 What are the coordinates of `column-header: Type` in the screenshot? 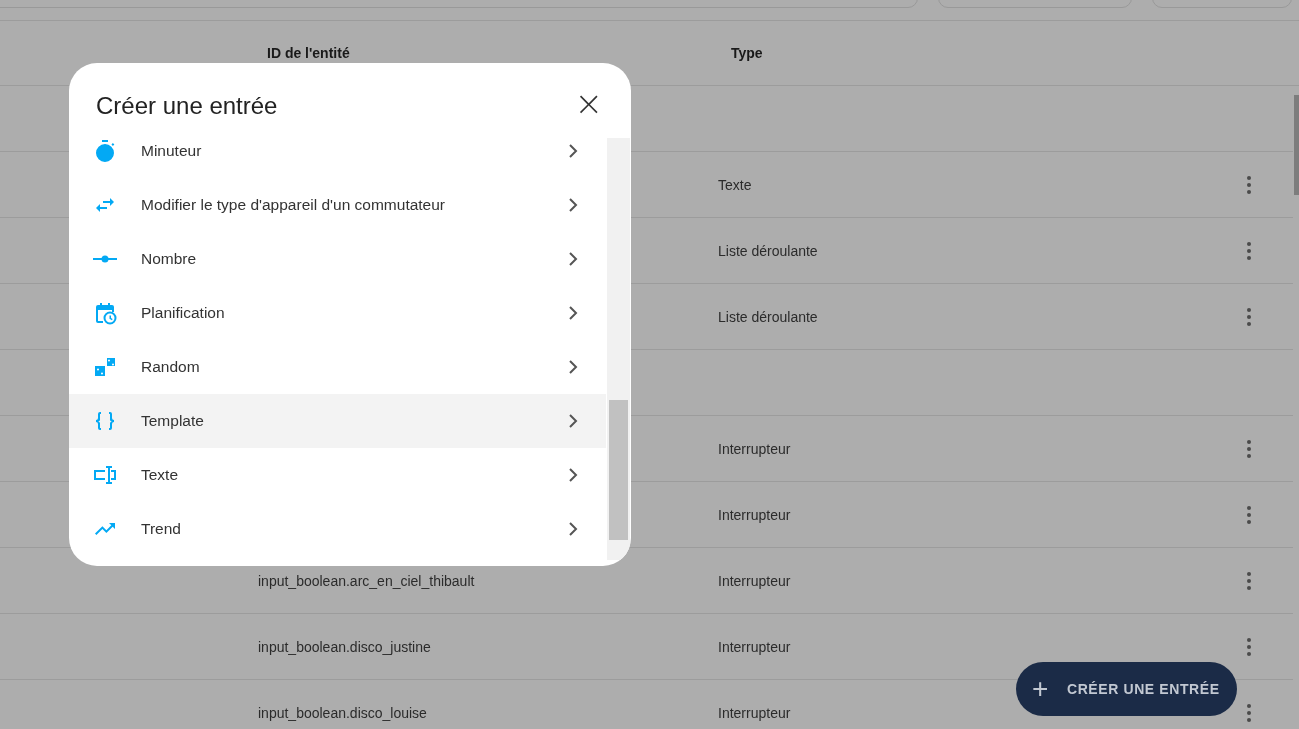 It's located at (1015, 53).